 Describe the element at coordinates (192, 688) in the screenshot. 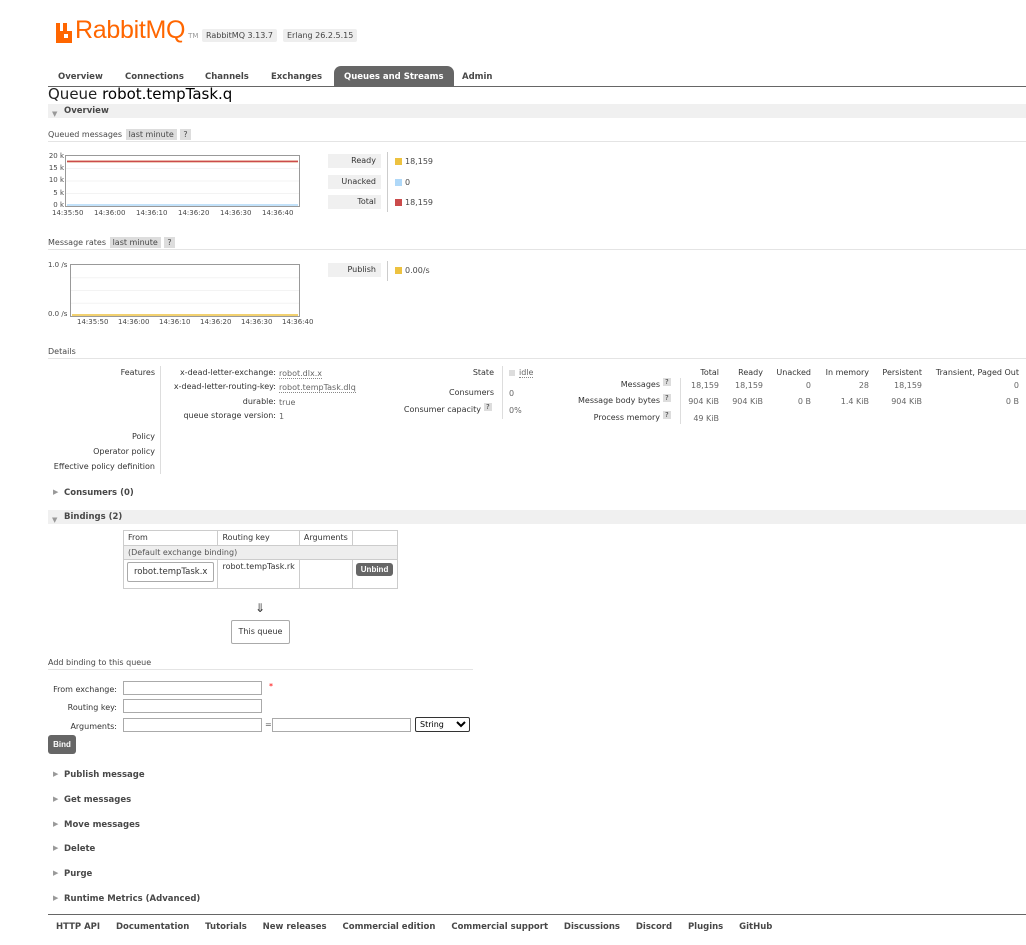

I see `from-exchange-input` at that location.